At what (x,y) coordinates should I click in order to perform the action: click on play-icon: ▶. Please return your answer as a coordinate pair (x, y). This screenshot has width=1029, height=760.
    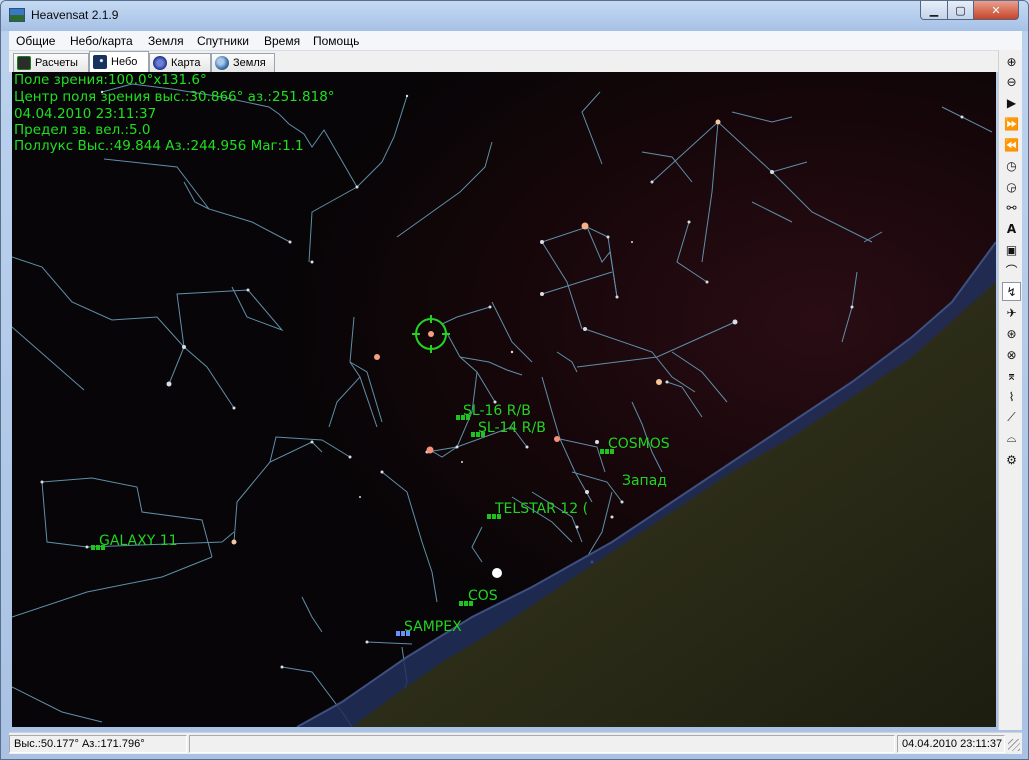
    Looking at the image, I should click on (1011, 102).